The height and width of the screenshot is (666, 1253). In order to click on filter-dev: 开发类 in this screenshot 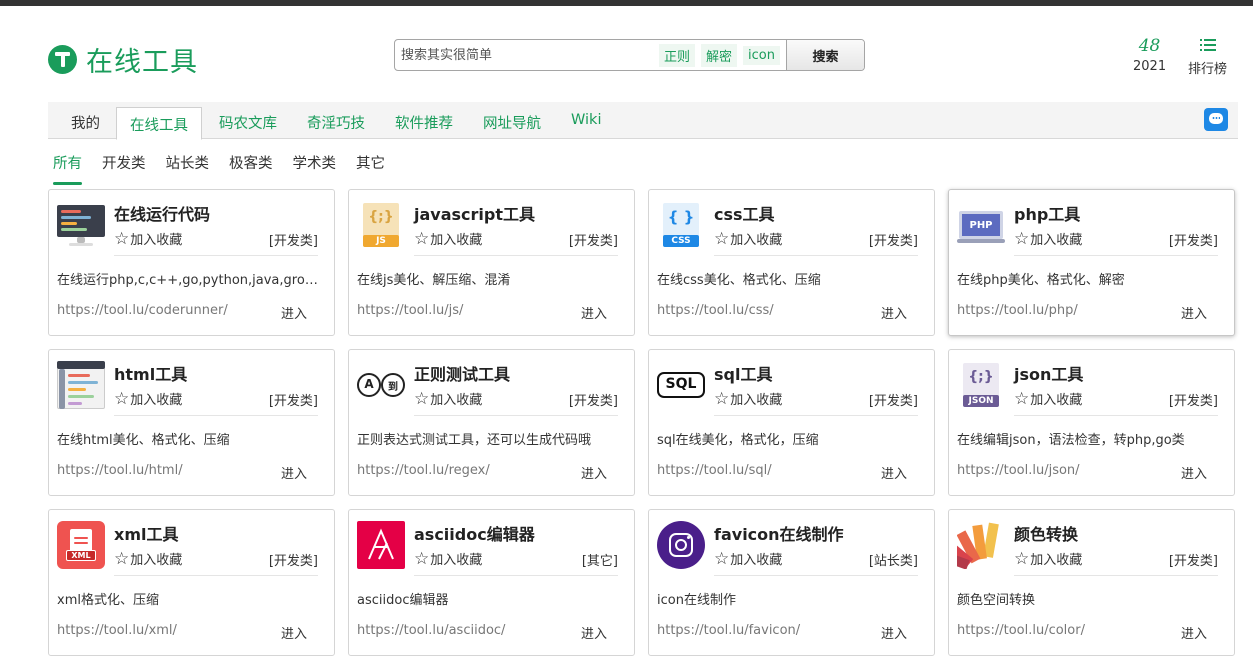, I will do `click(124, 165)`.